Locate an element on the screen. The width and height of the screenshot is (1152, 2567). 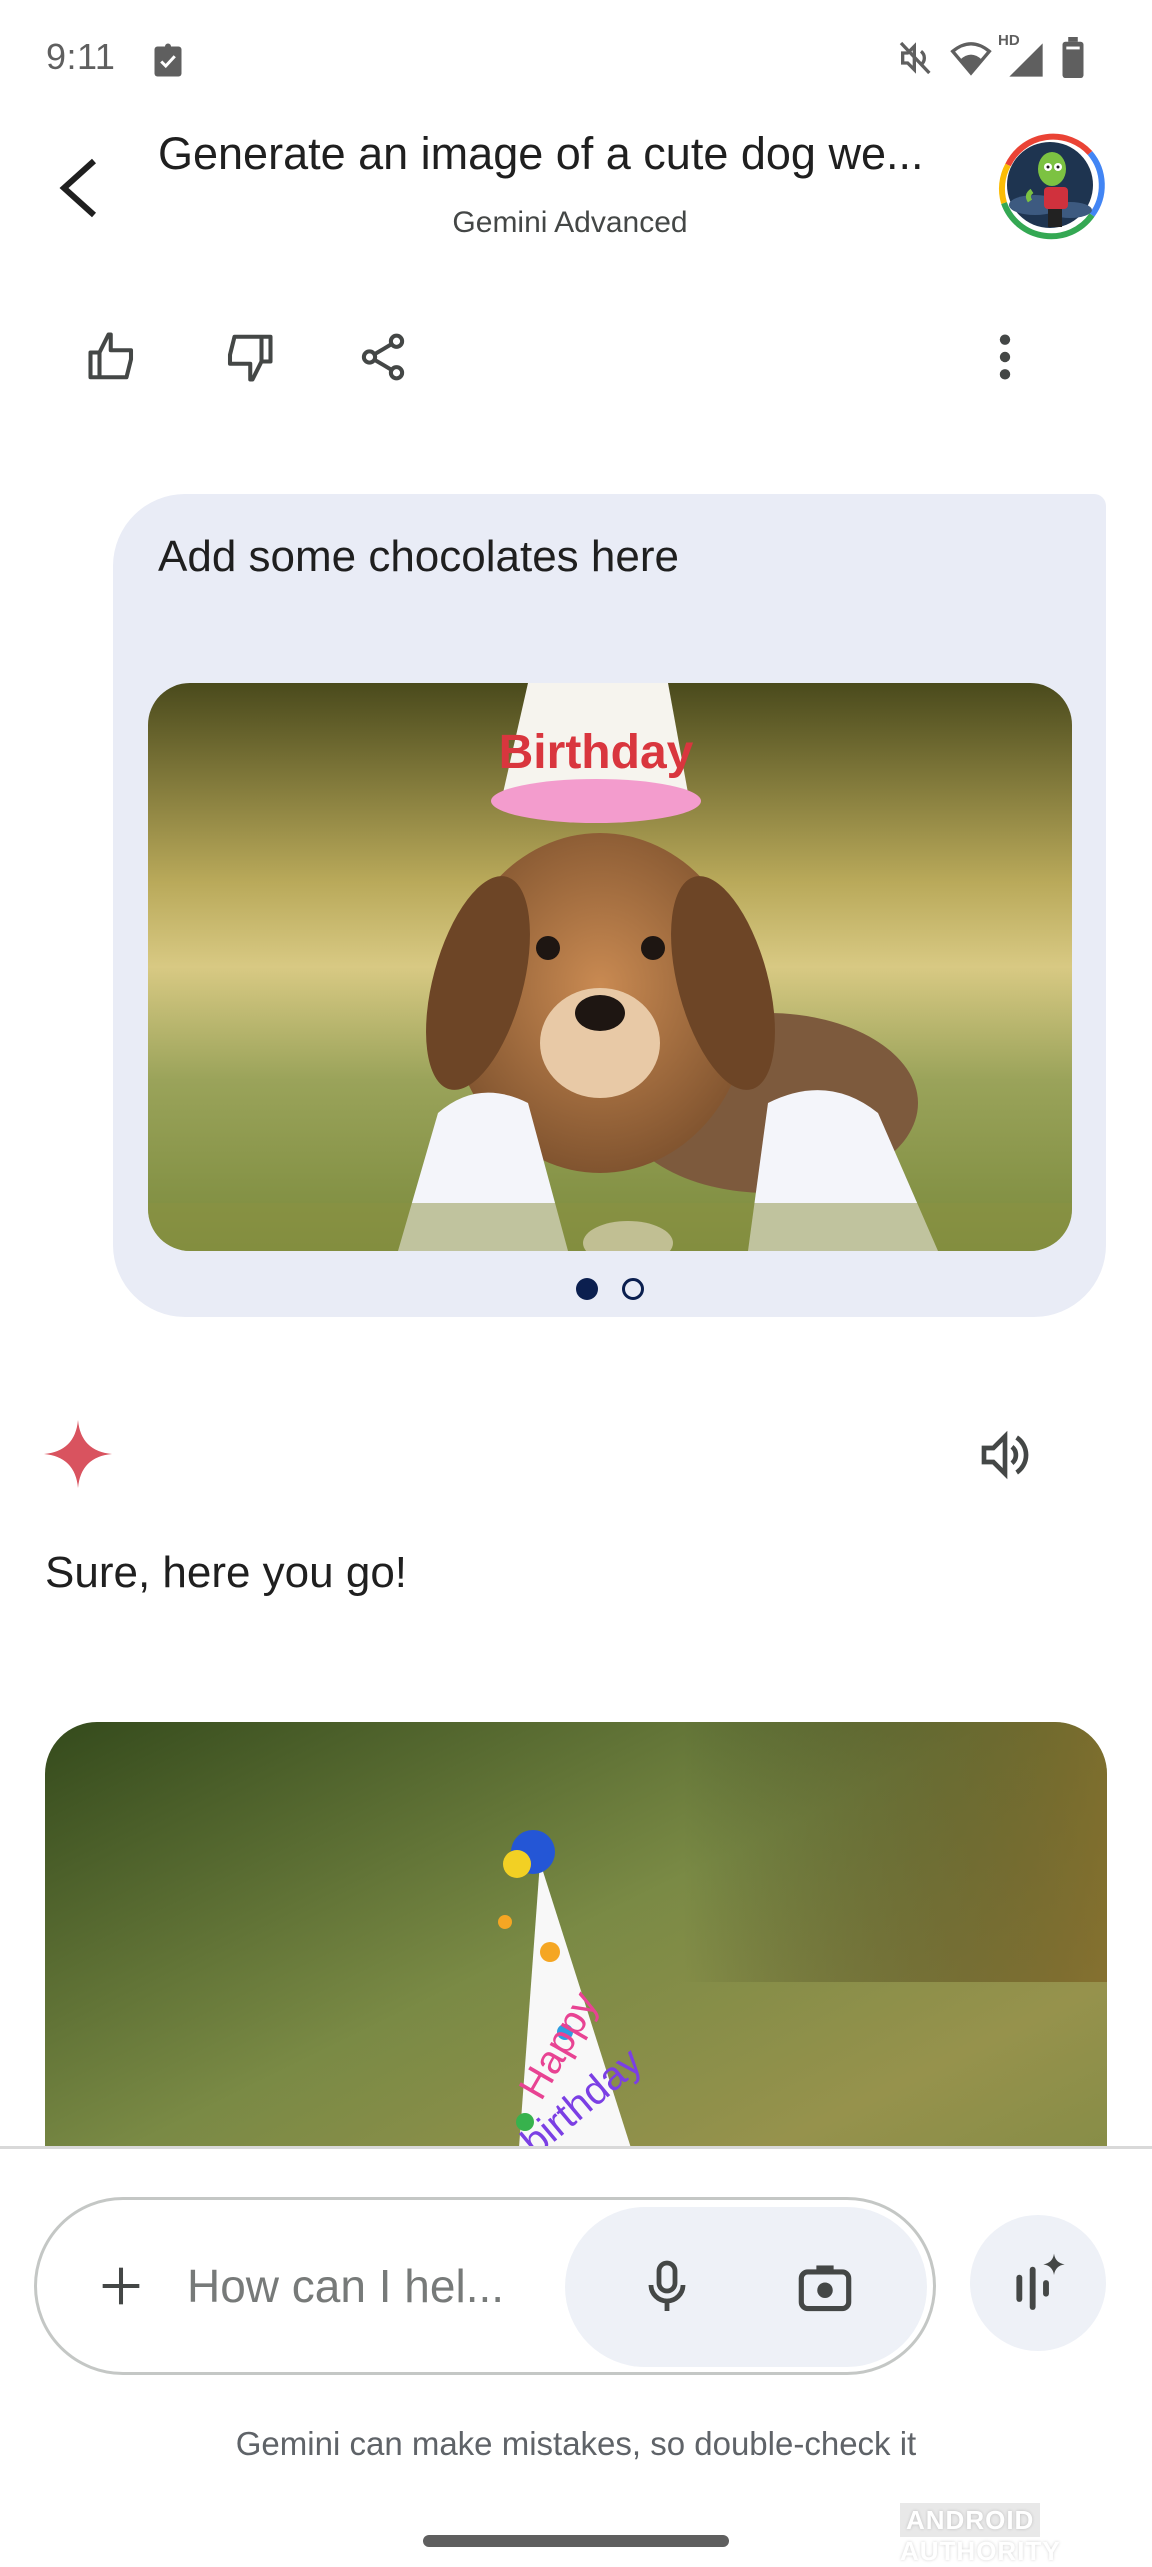
carousel-dot is located at coordinates (633, 1289).